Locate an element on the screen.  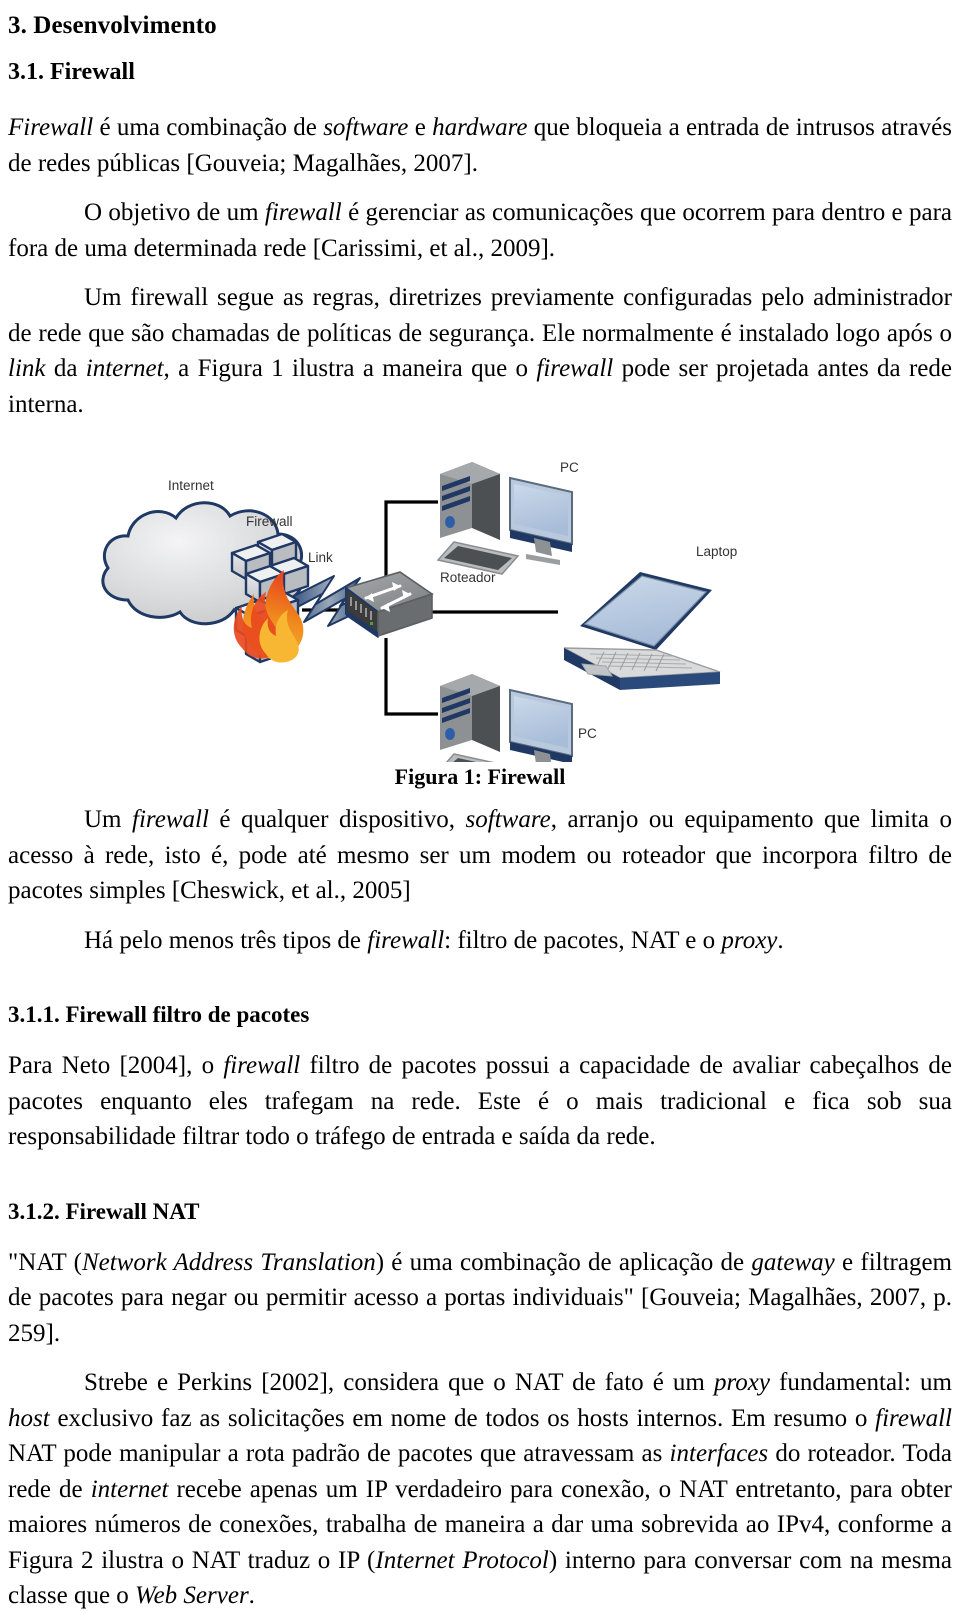
term-interfaces: interfaces is located at coordinates (719, 1453).